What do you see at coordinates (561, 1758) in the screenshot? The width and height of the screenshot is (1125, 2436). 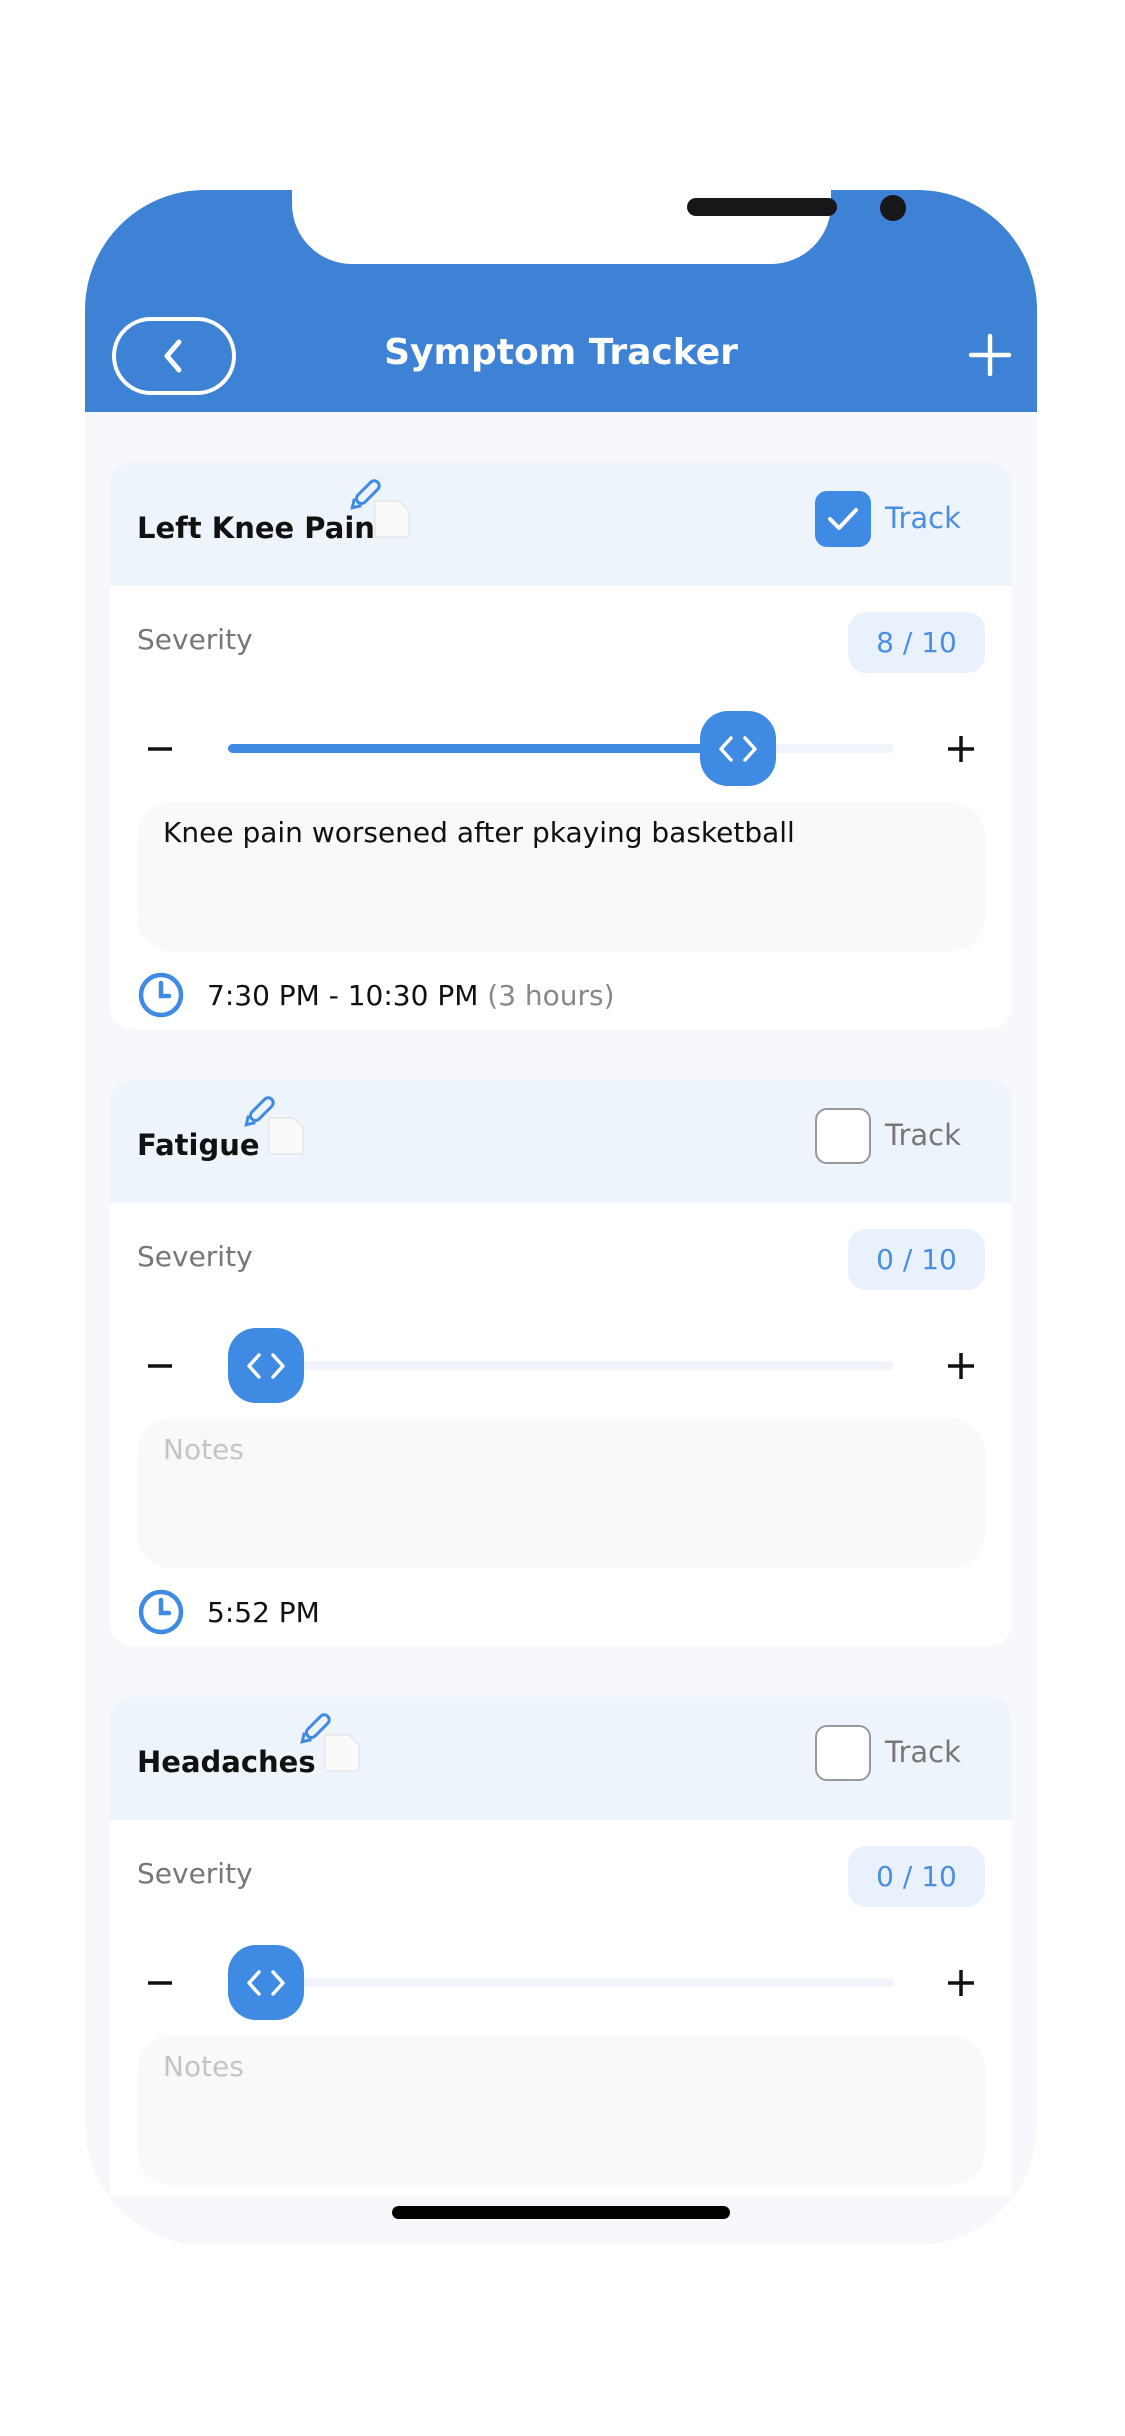 I see `card-header: Headaches Track` at bounding box center [561, 1758].